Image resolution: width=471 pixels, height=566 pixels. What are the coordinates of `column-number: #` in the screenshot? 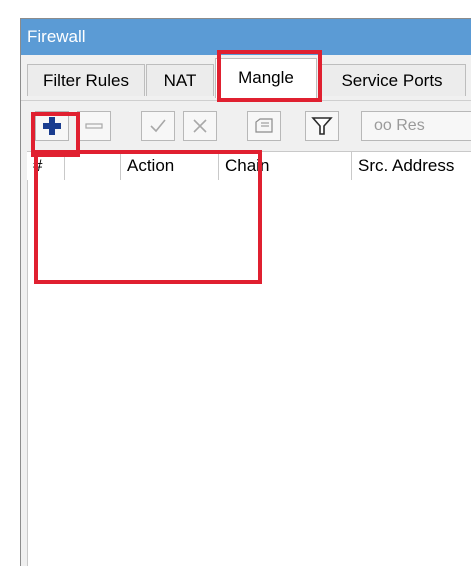 It's located at (46, 166).